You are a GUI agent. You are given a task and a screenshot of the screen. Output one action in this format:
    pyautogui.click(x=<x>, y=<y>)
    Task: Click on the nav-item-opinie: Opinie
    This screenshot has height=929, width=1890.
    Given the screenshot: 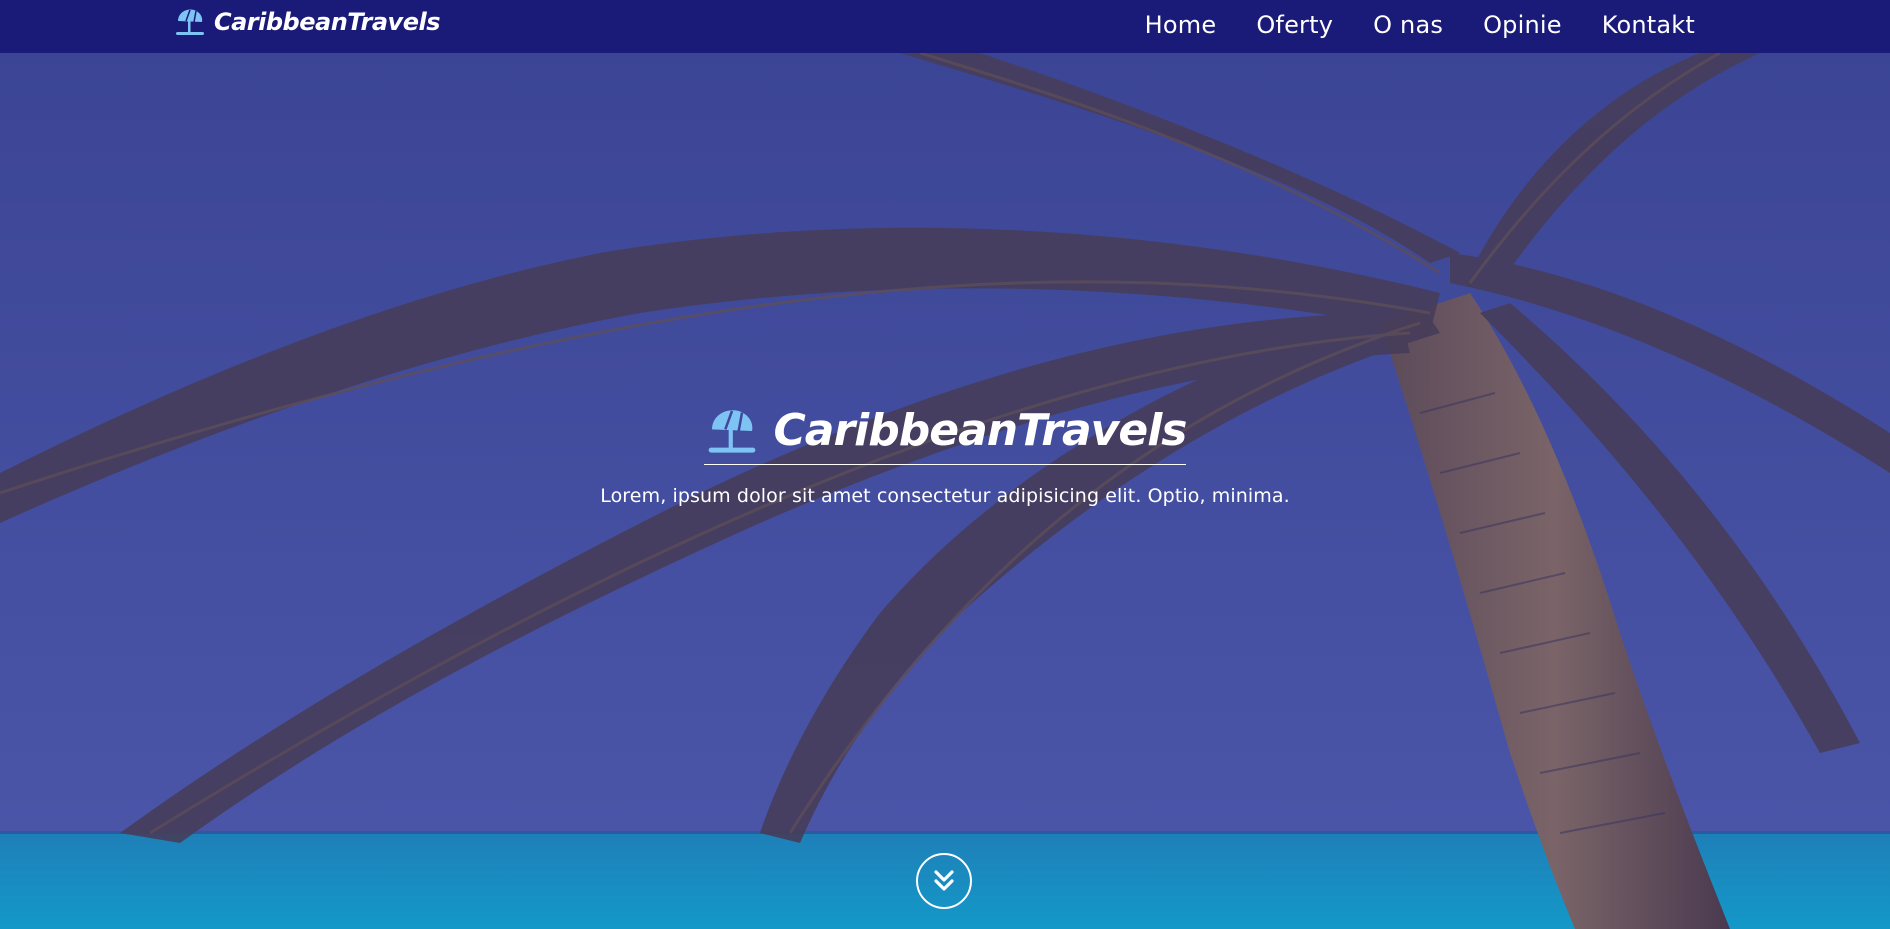 What is the action you would take?
    pyautogui.click(x=1522, y=25)
    